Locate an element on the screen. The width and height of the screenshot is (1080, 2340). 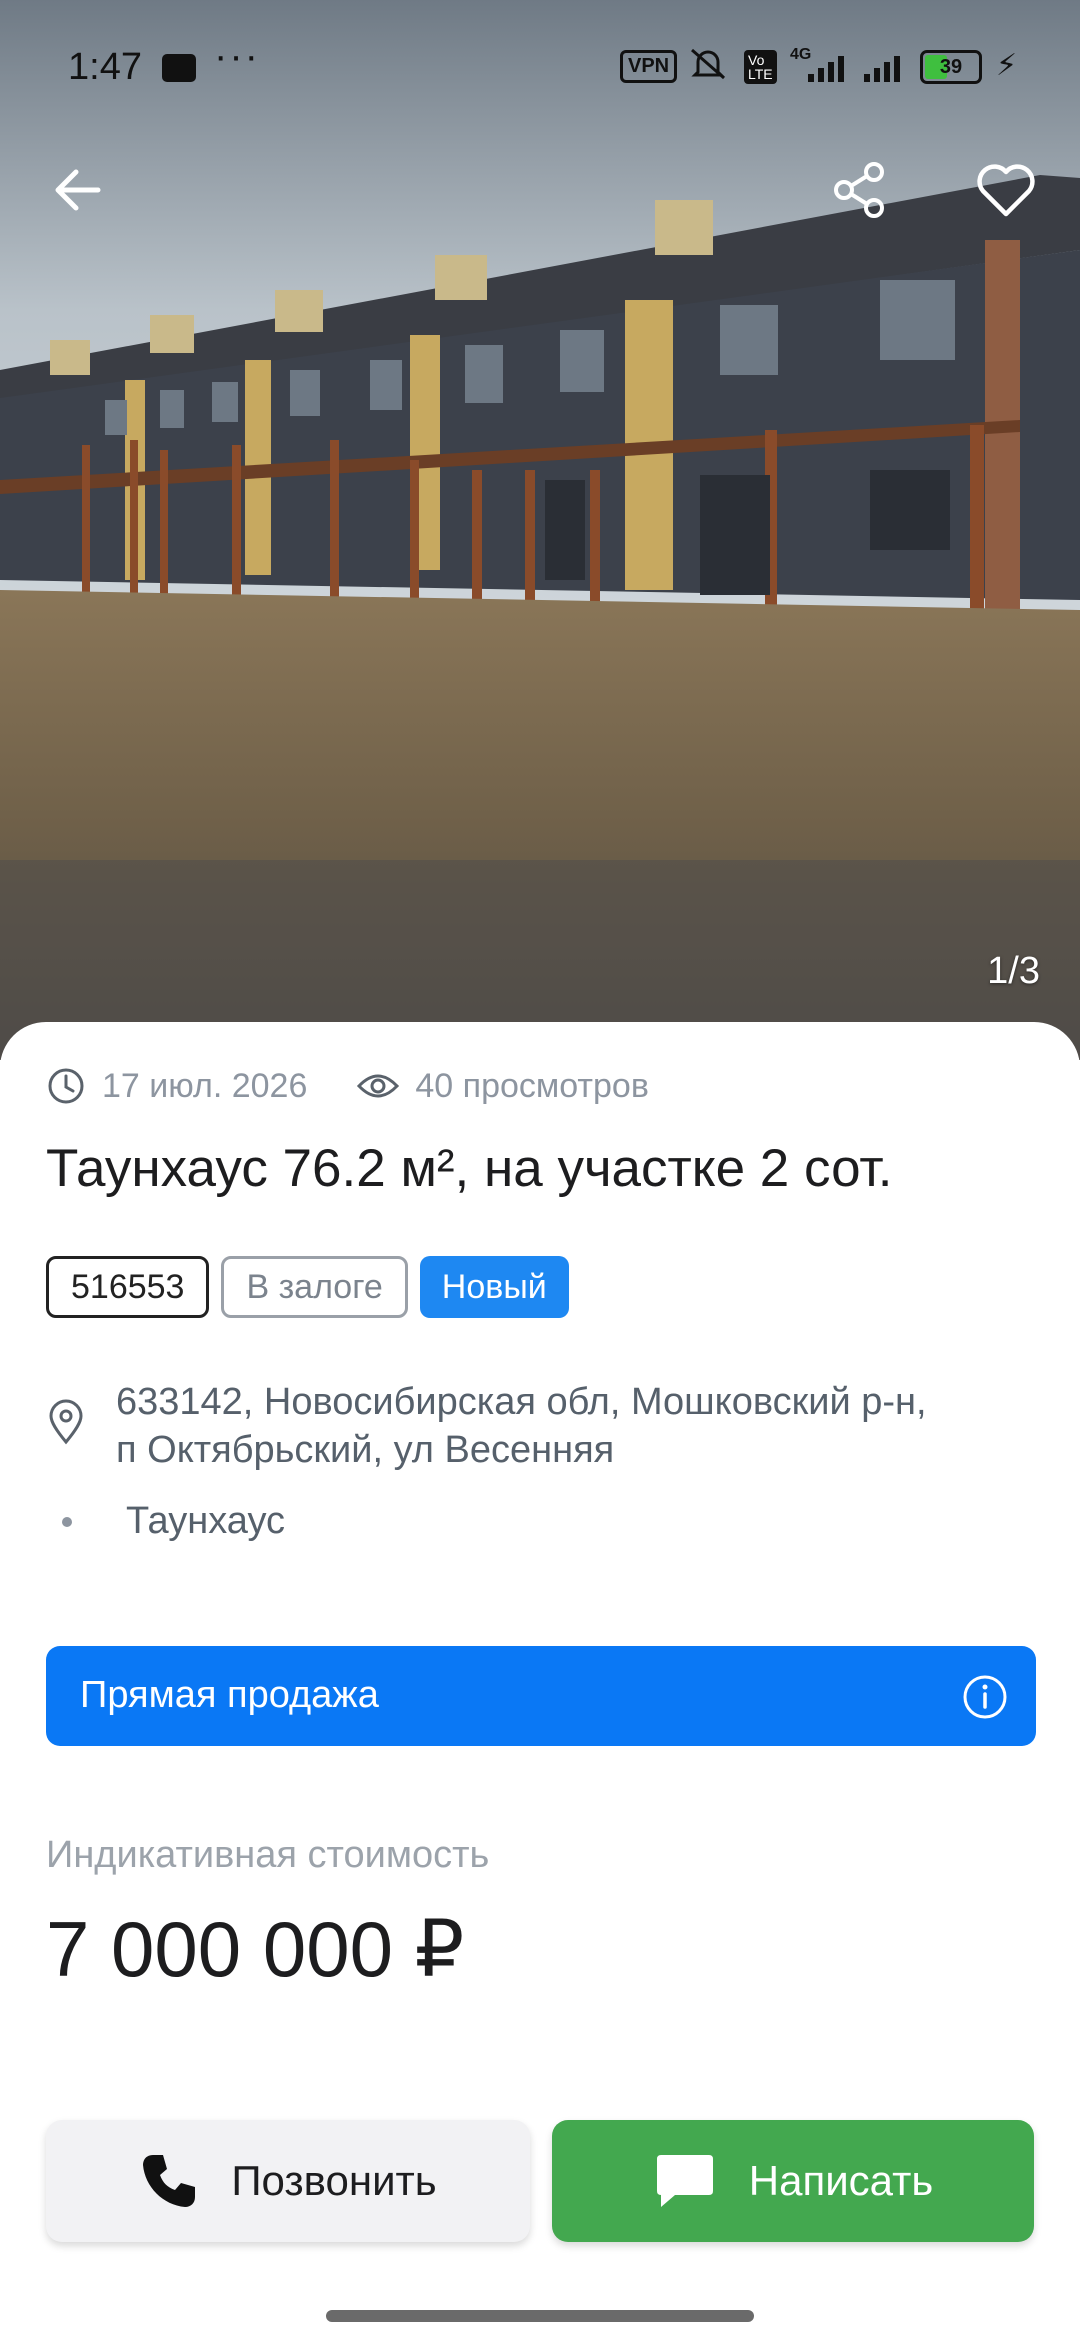
favorite-button is located at coordinates (1006, 190).